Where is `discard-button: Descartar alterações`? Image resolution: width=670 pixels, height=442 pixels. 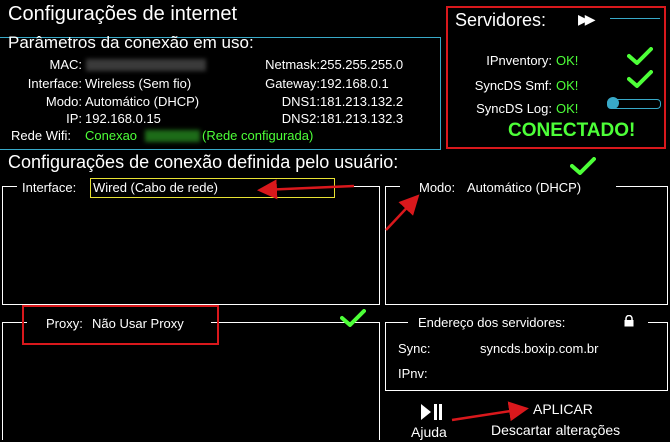
discard-button: Descartar alterações is located at coordinates (555, 430).